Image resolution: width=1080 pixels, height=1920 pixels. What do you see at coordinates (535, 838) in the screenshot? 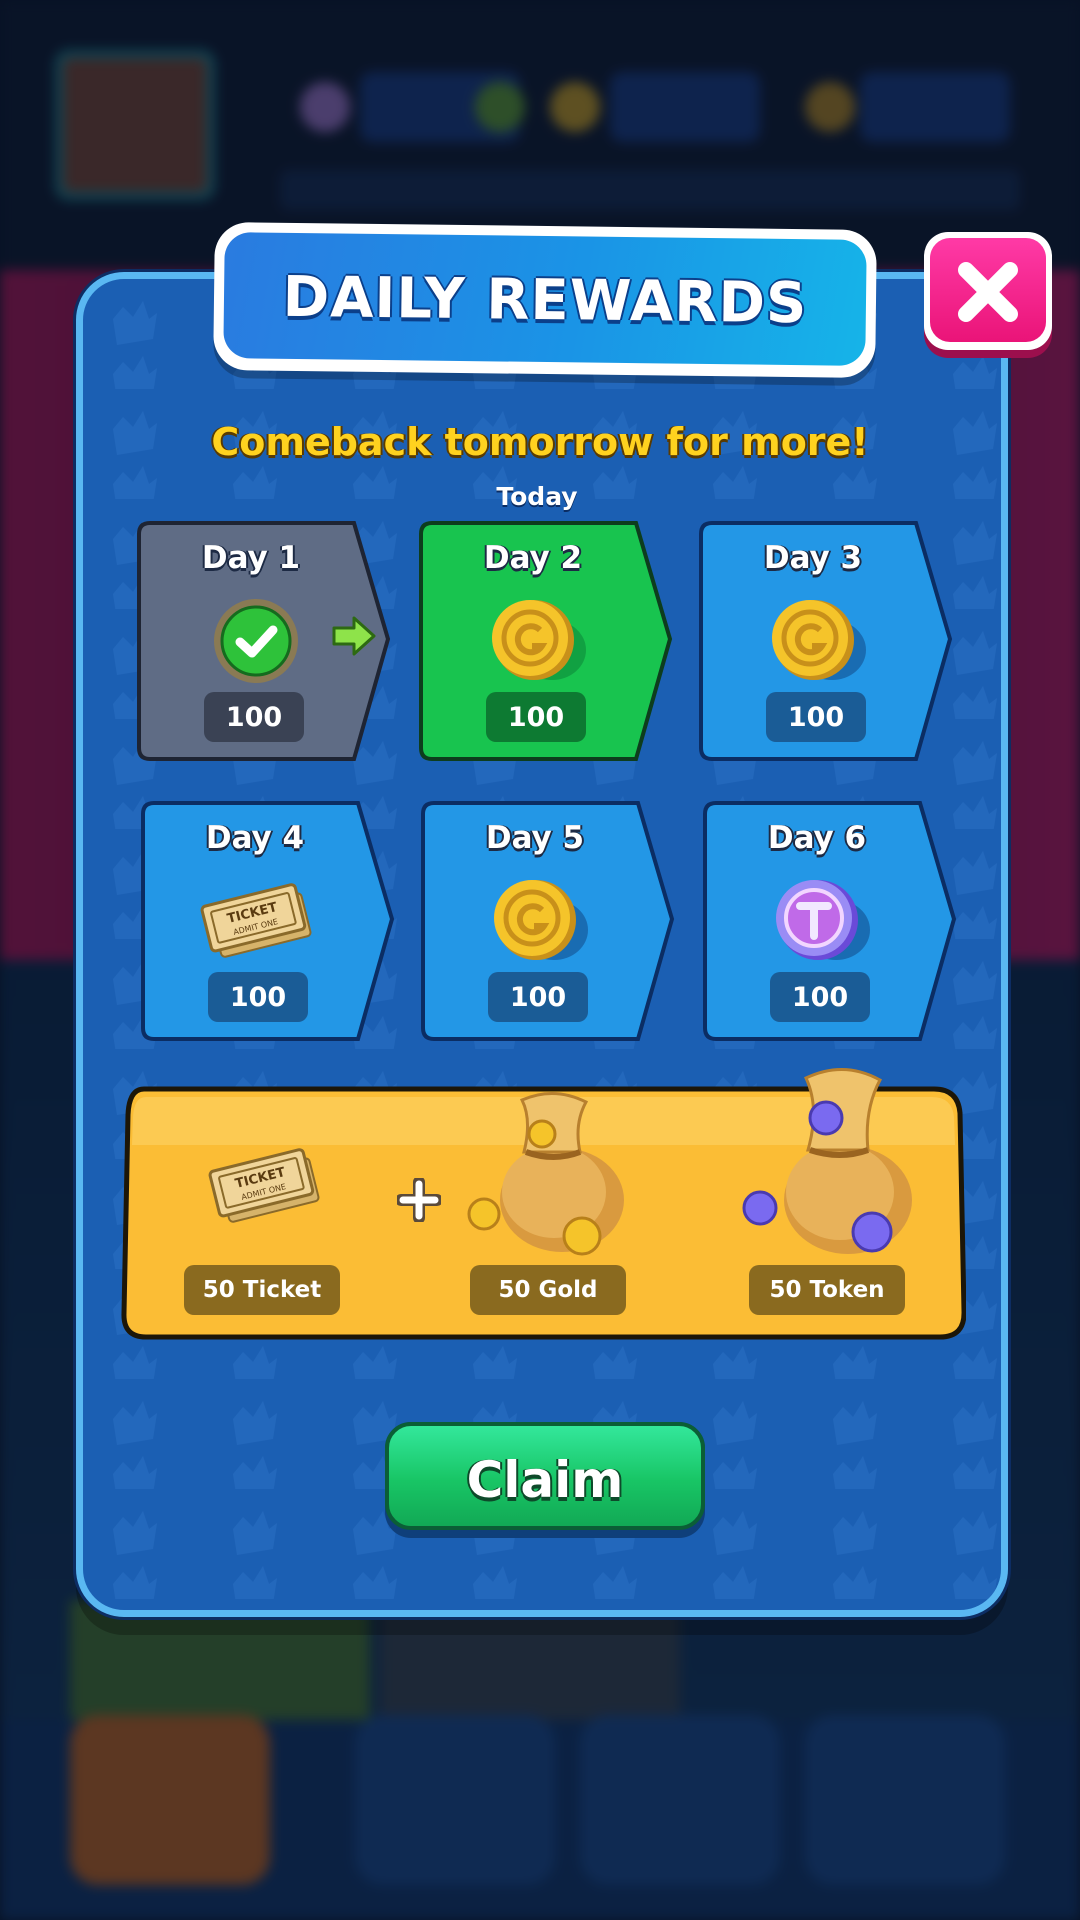
I see `day-title: Day 5` at bounding box center [535, 838].